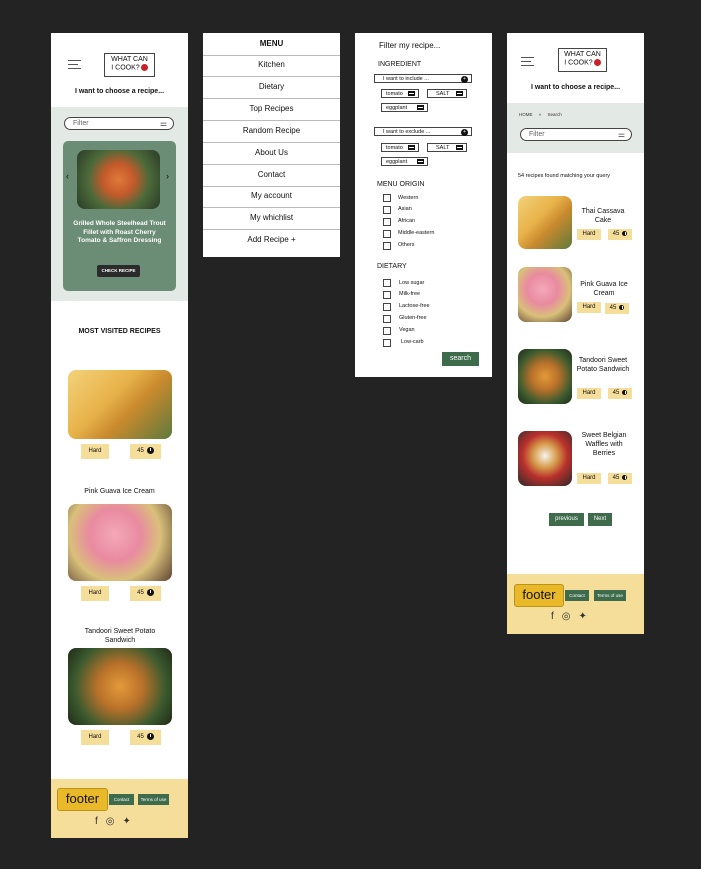 The image size is (701, 869). Describe the element at coordinates (400, 64) in the screenshot. I see `ingredient-heading: INGREDIENT` at that location.